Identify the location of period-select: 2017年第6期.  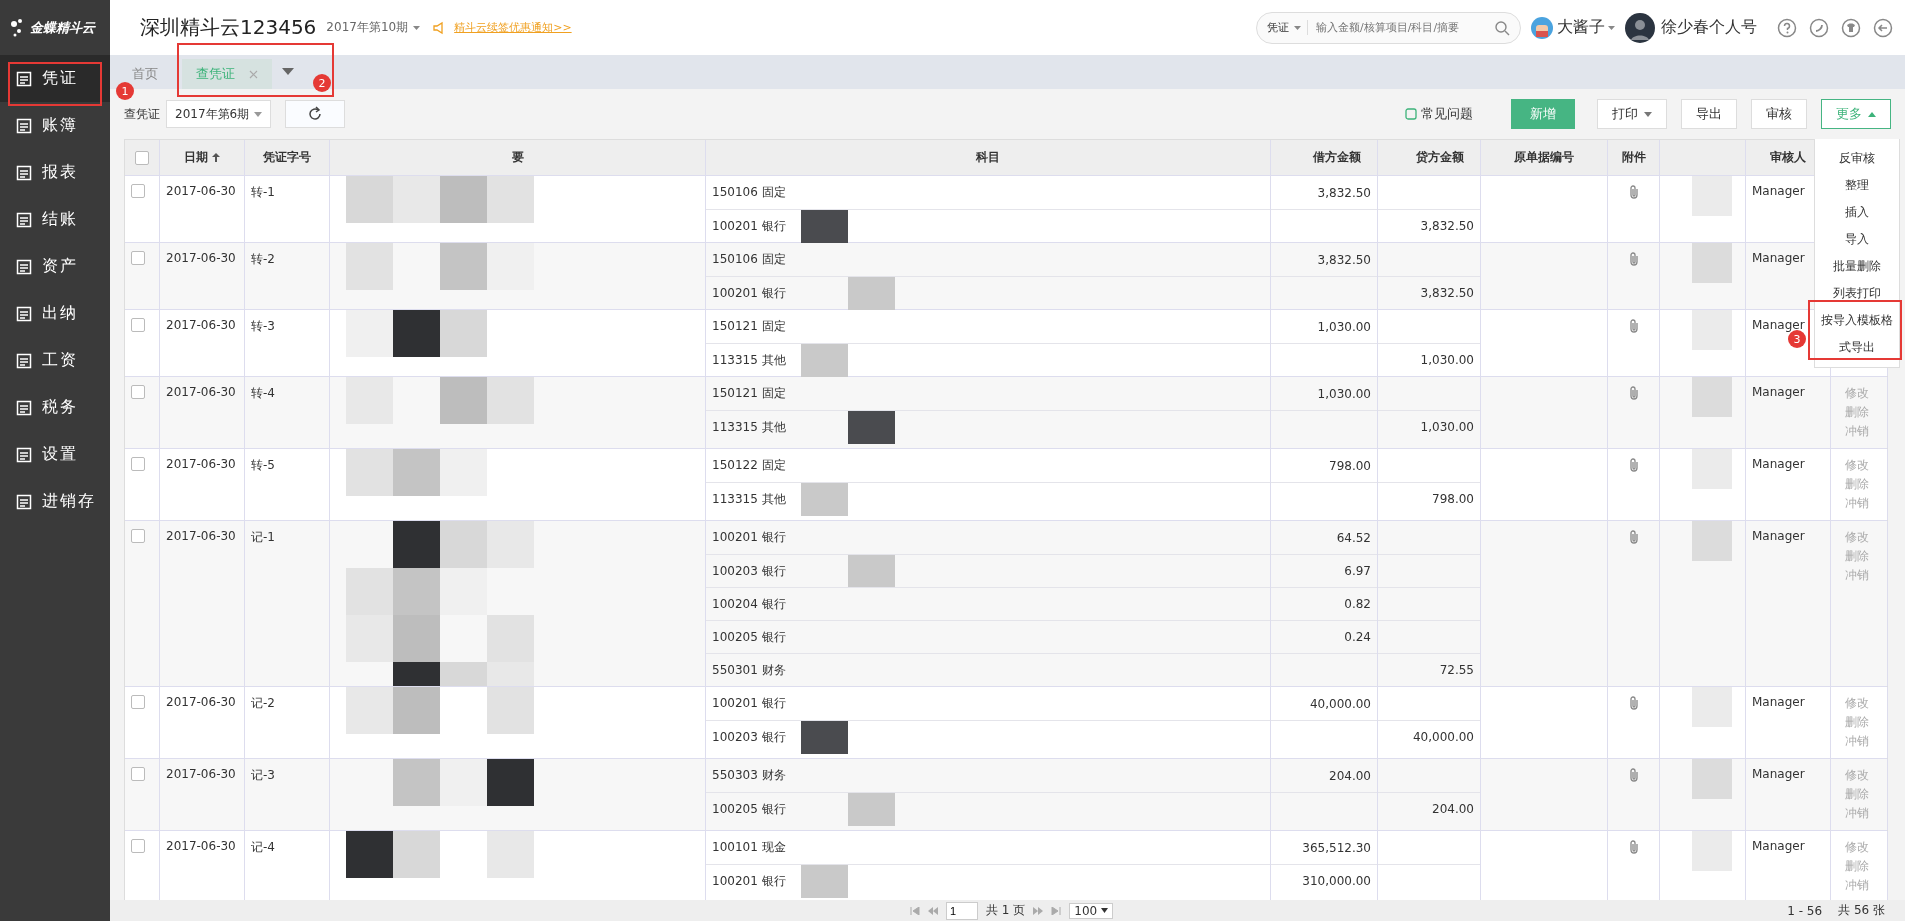
(218, 114).